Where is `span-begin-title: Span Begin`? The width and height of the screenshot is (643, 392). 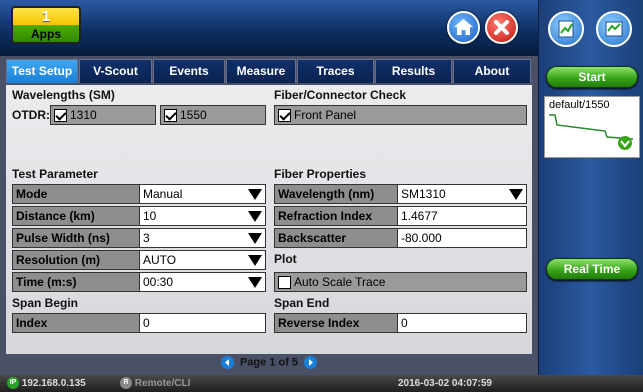 span-begin-title: Span Begin is located at coordinates (45, 303).